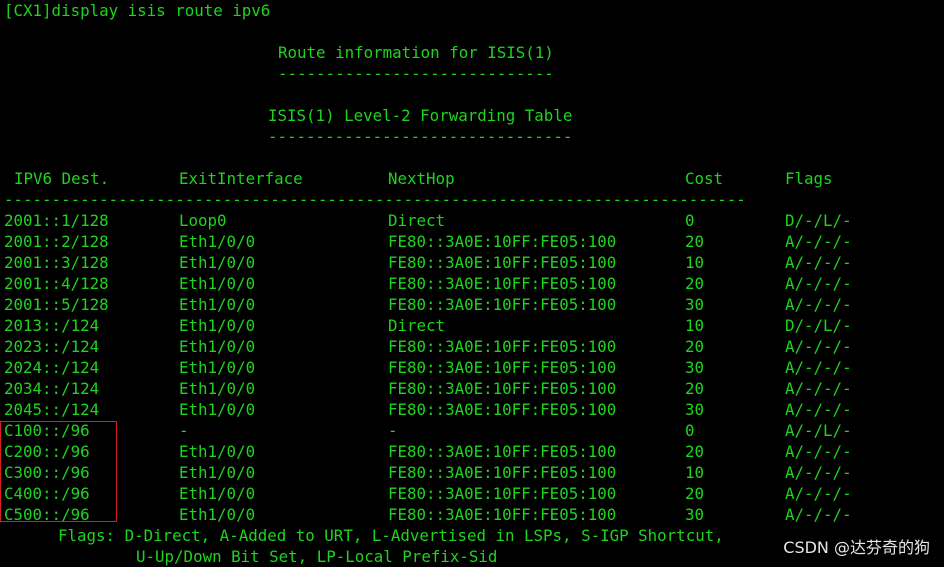 The height and width of the screenshot is (567, 944). Describe the element at coordinates (241, 178) in the screenshot. I see `header-exit-interface: ExitInterface` at that location.